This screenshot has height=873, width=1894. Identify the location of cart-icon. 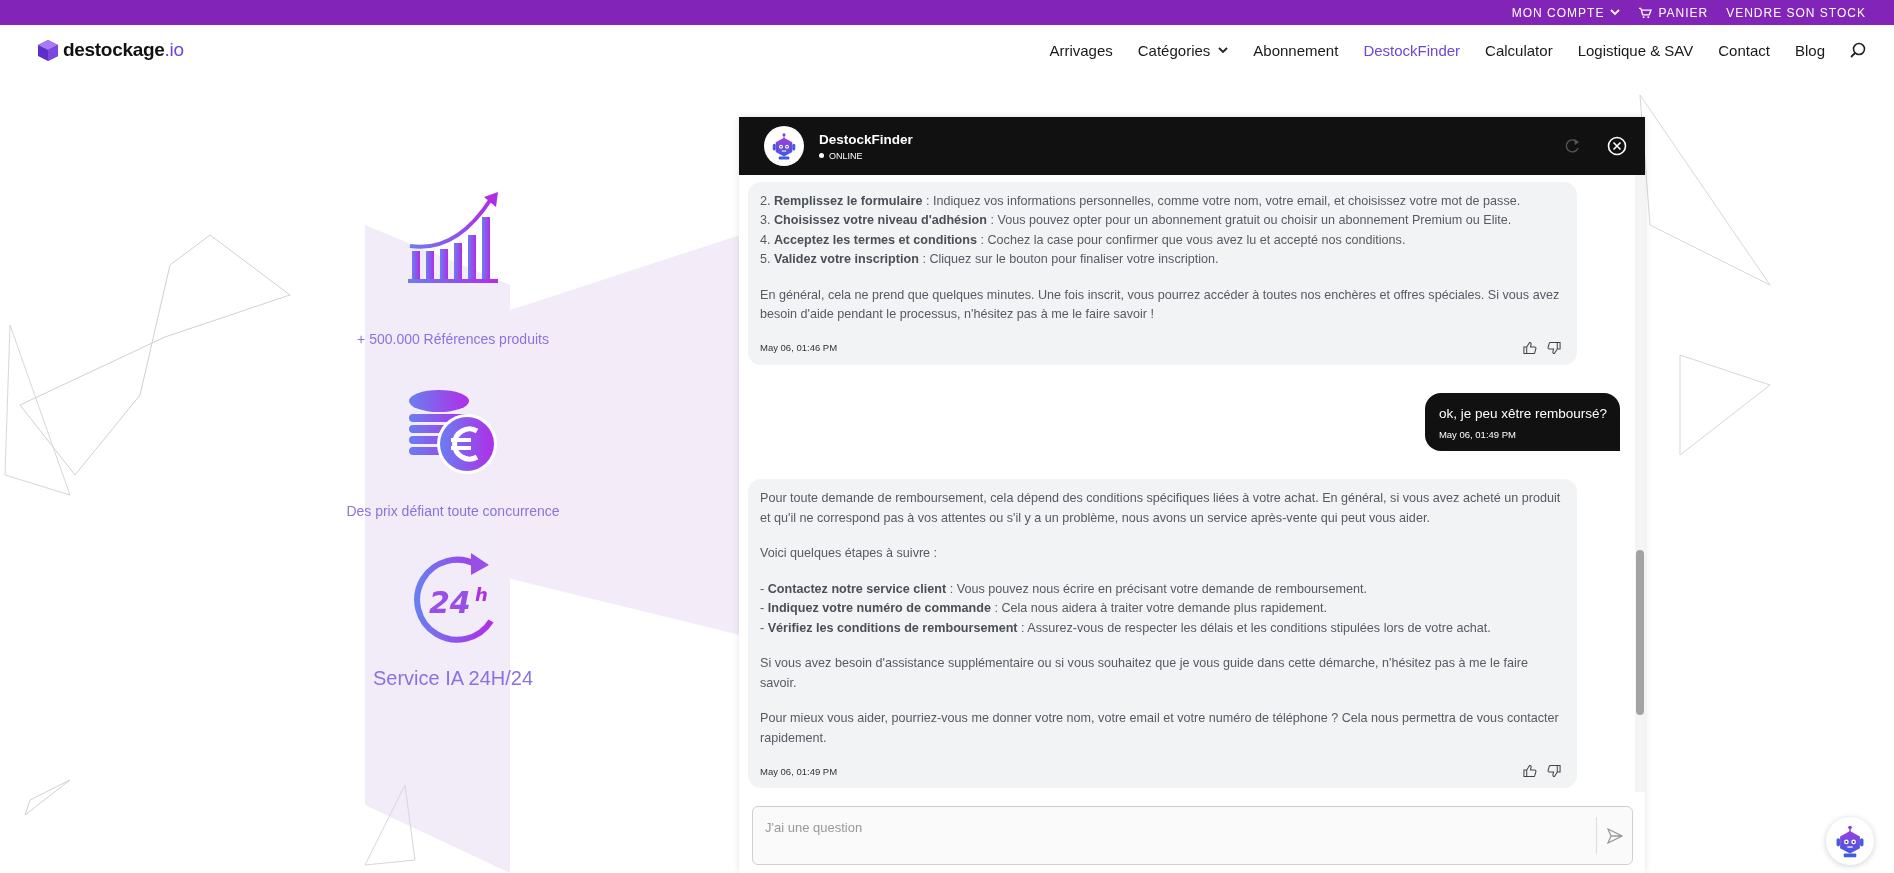
(1645, 12).